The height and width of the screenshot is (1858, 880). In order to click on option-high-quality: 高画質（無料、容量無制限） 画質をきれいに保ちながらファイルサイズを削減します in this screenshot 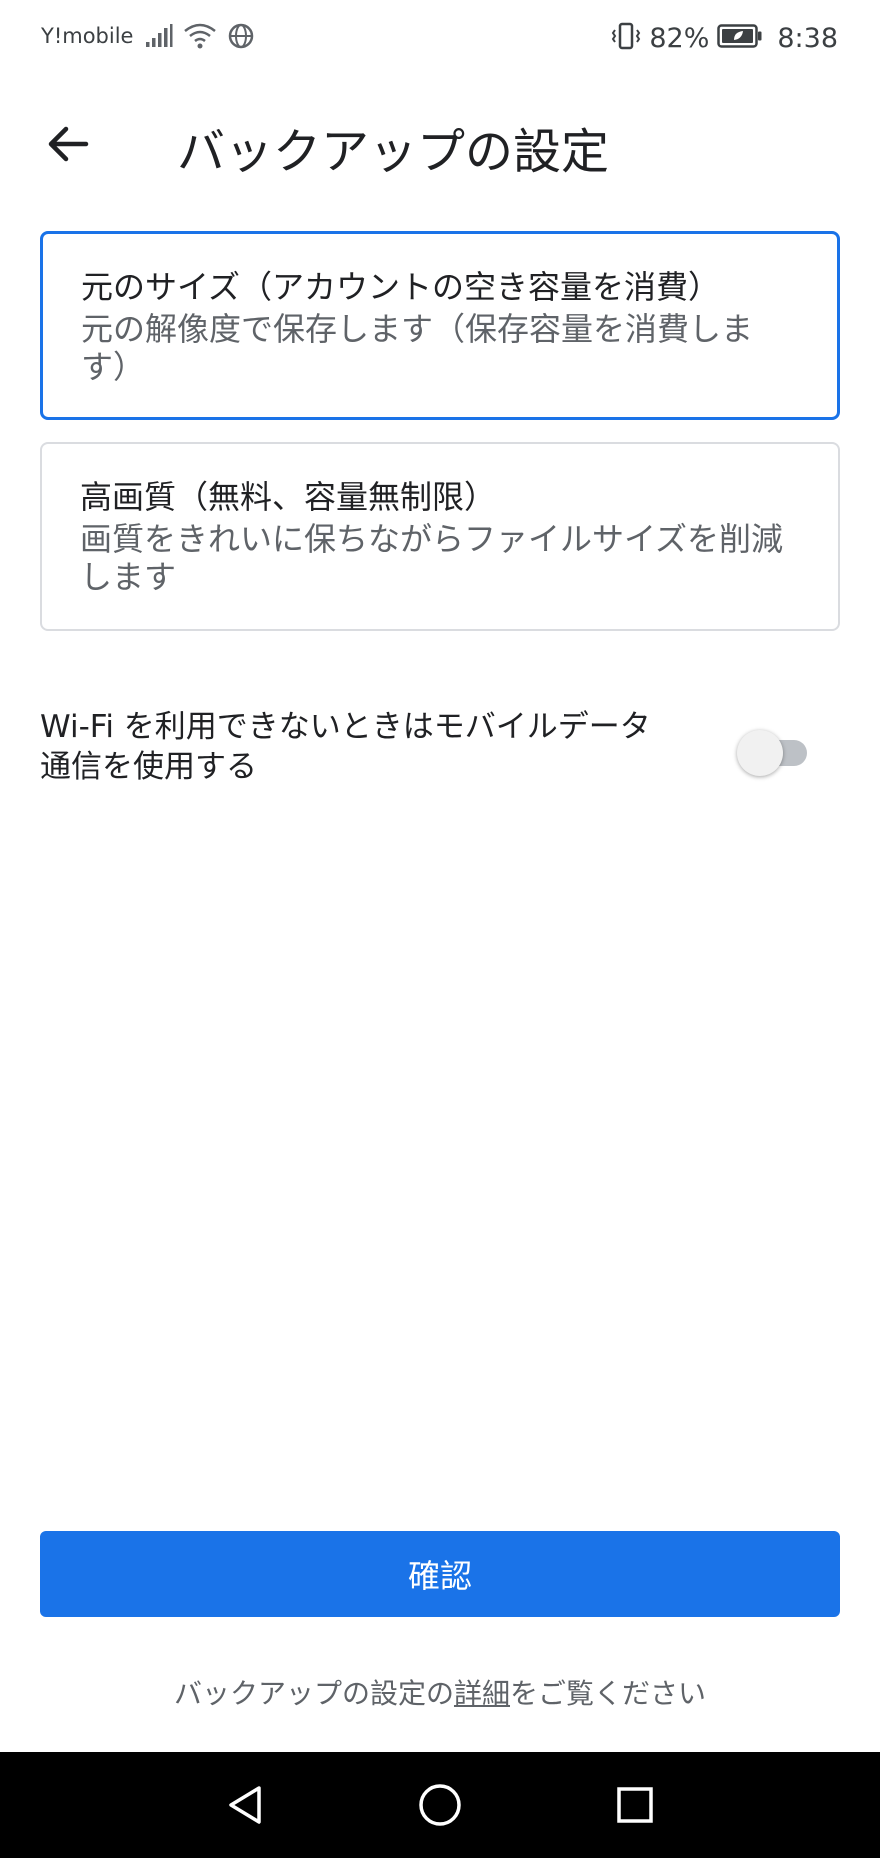, I will do `click(440, 536)`.